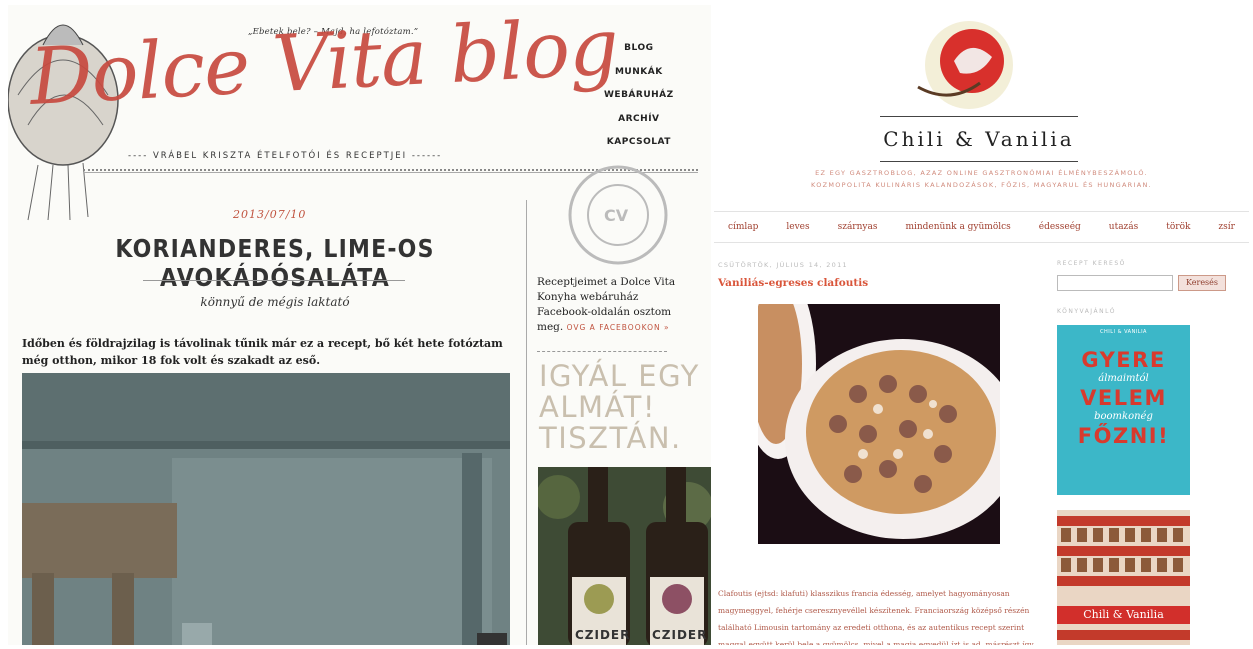 This screenshot has height=649, width=1253. What do you see at coordinates (879, 424) in the screenshot?
I see `post-photo` at bounding box center [879, 424].